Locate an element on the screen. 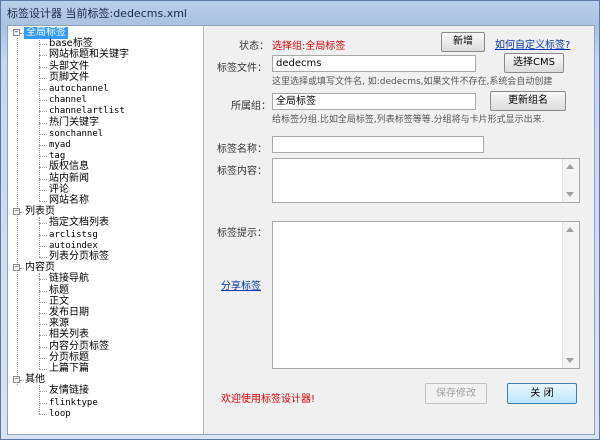 The width and height of the screenshot is (600, 440). tree-item: 链接导航 is located at coordinates (105, 279).